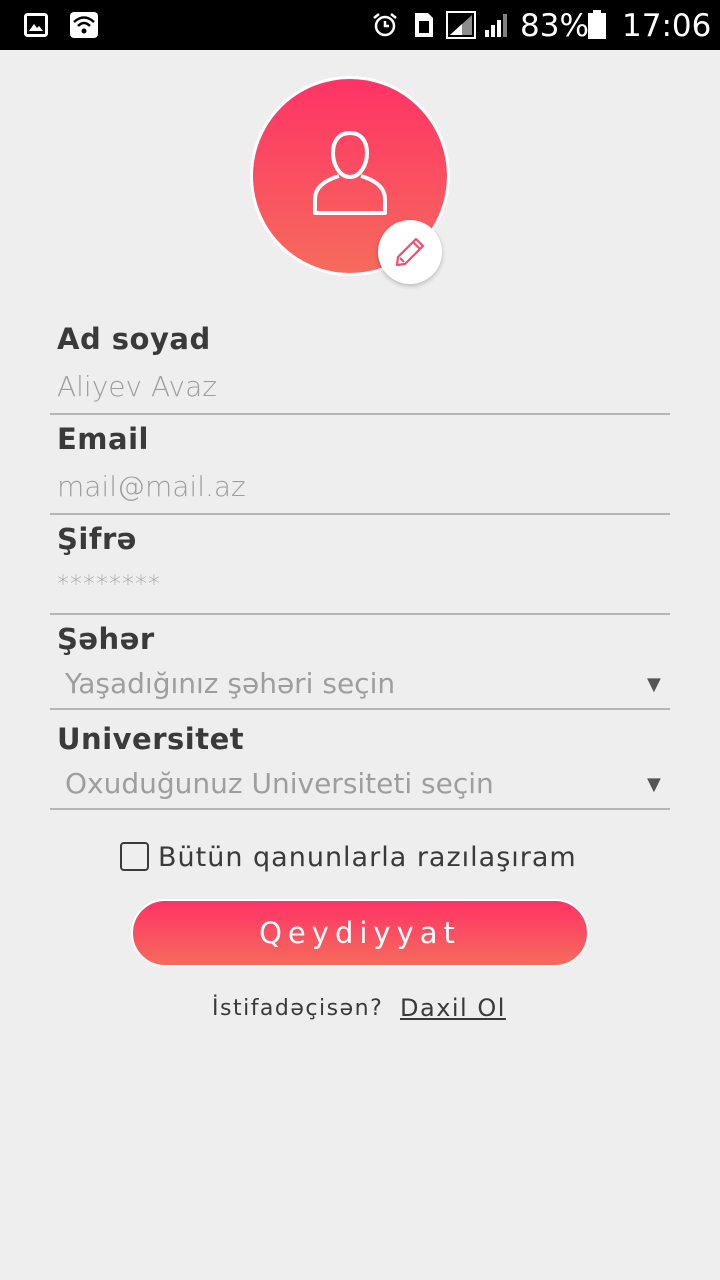 The width and height of the screenshot is (720, 1280). Describe the element at coordinates (279, 783) in the screenshot. I see `university-select: Oxuduğunuz Universiteti seçin` at that location.